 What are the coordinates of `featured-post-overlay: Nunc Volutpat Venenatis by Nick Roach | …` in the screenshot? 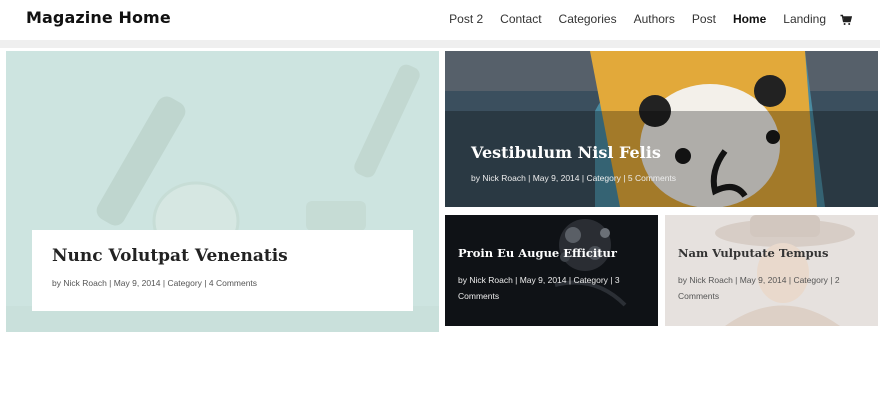 It's located at (222, 270).